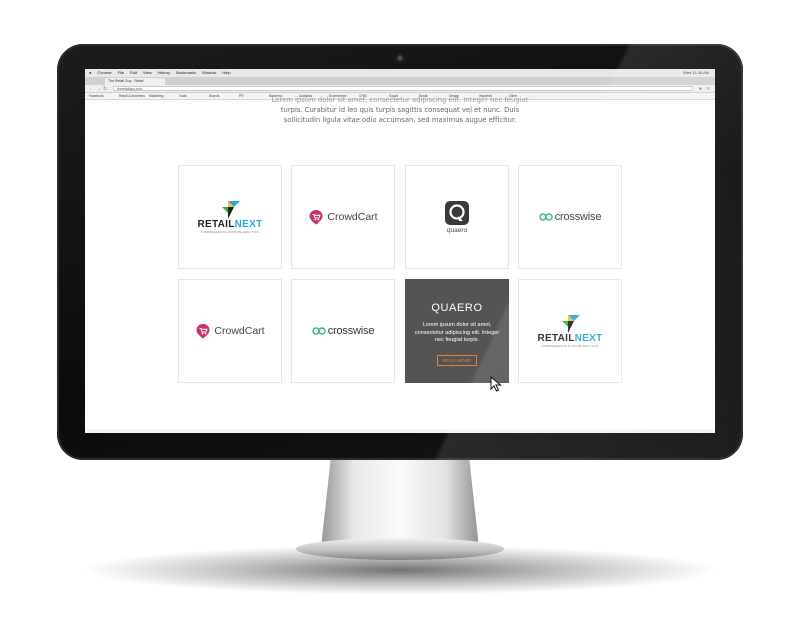  I want to click on browser-tab-strip: The Retail Guy - Retail, so click(400, 81).